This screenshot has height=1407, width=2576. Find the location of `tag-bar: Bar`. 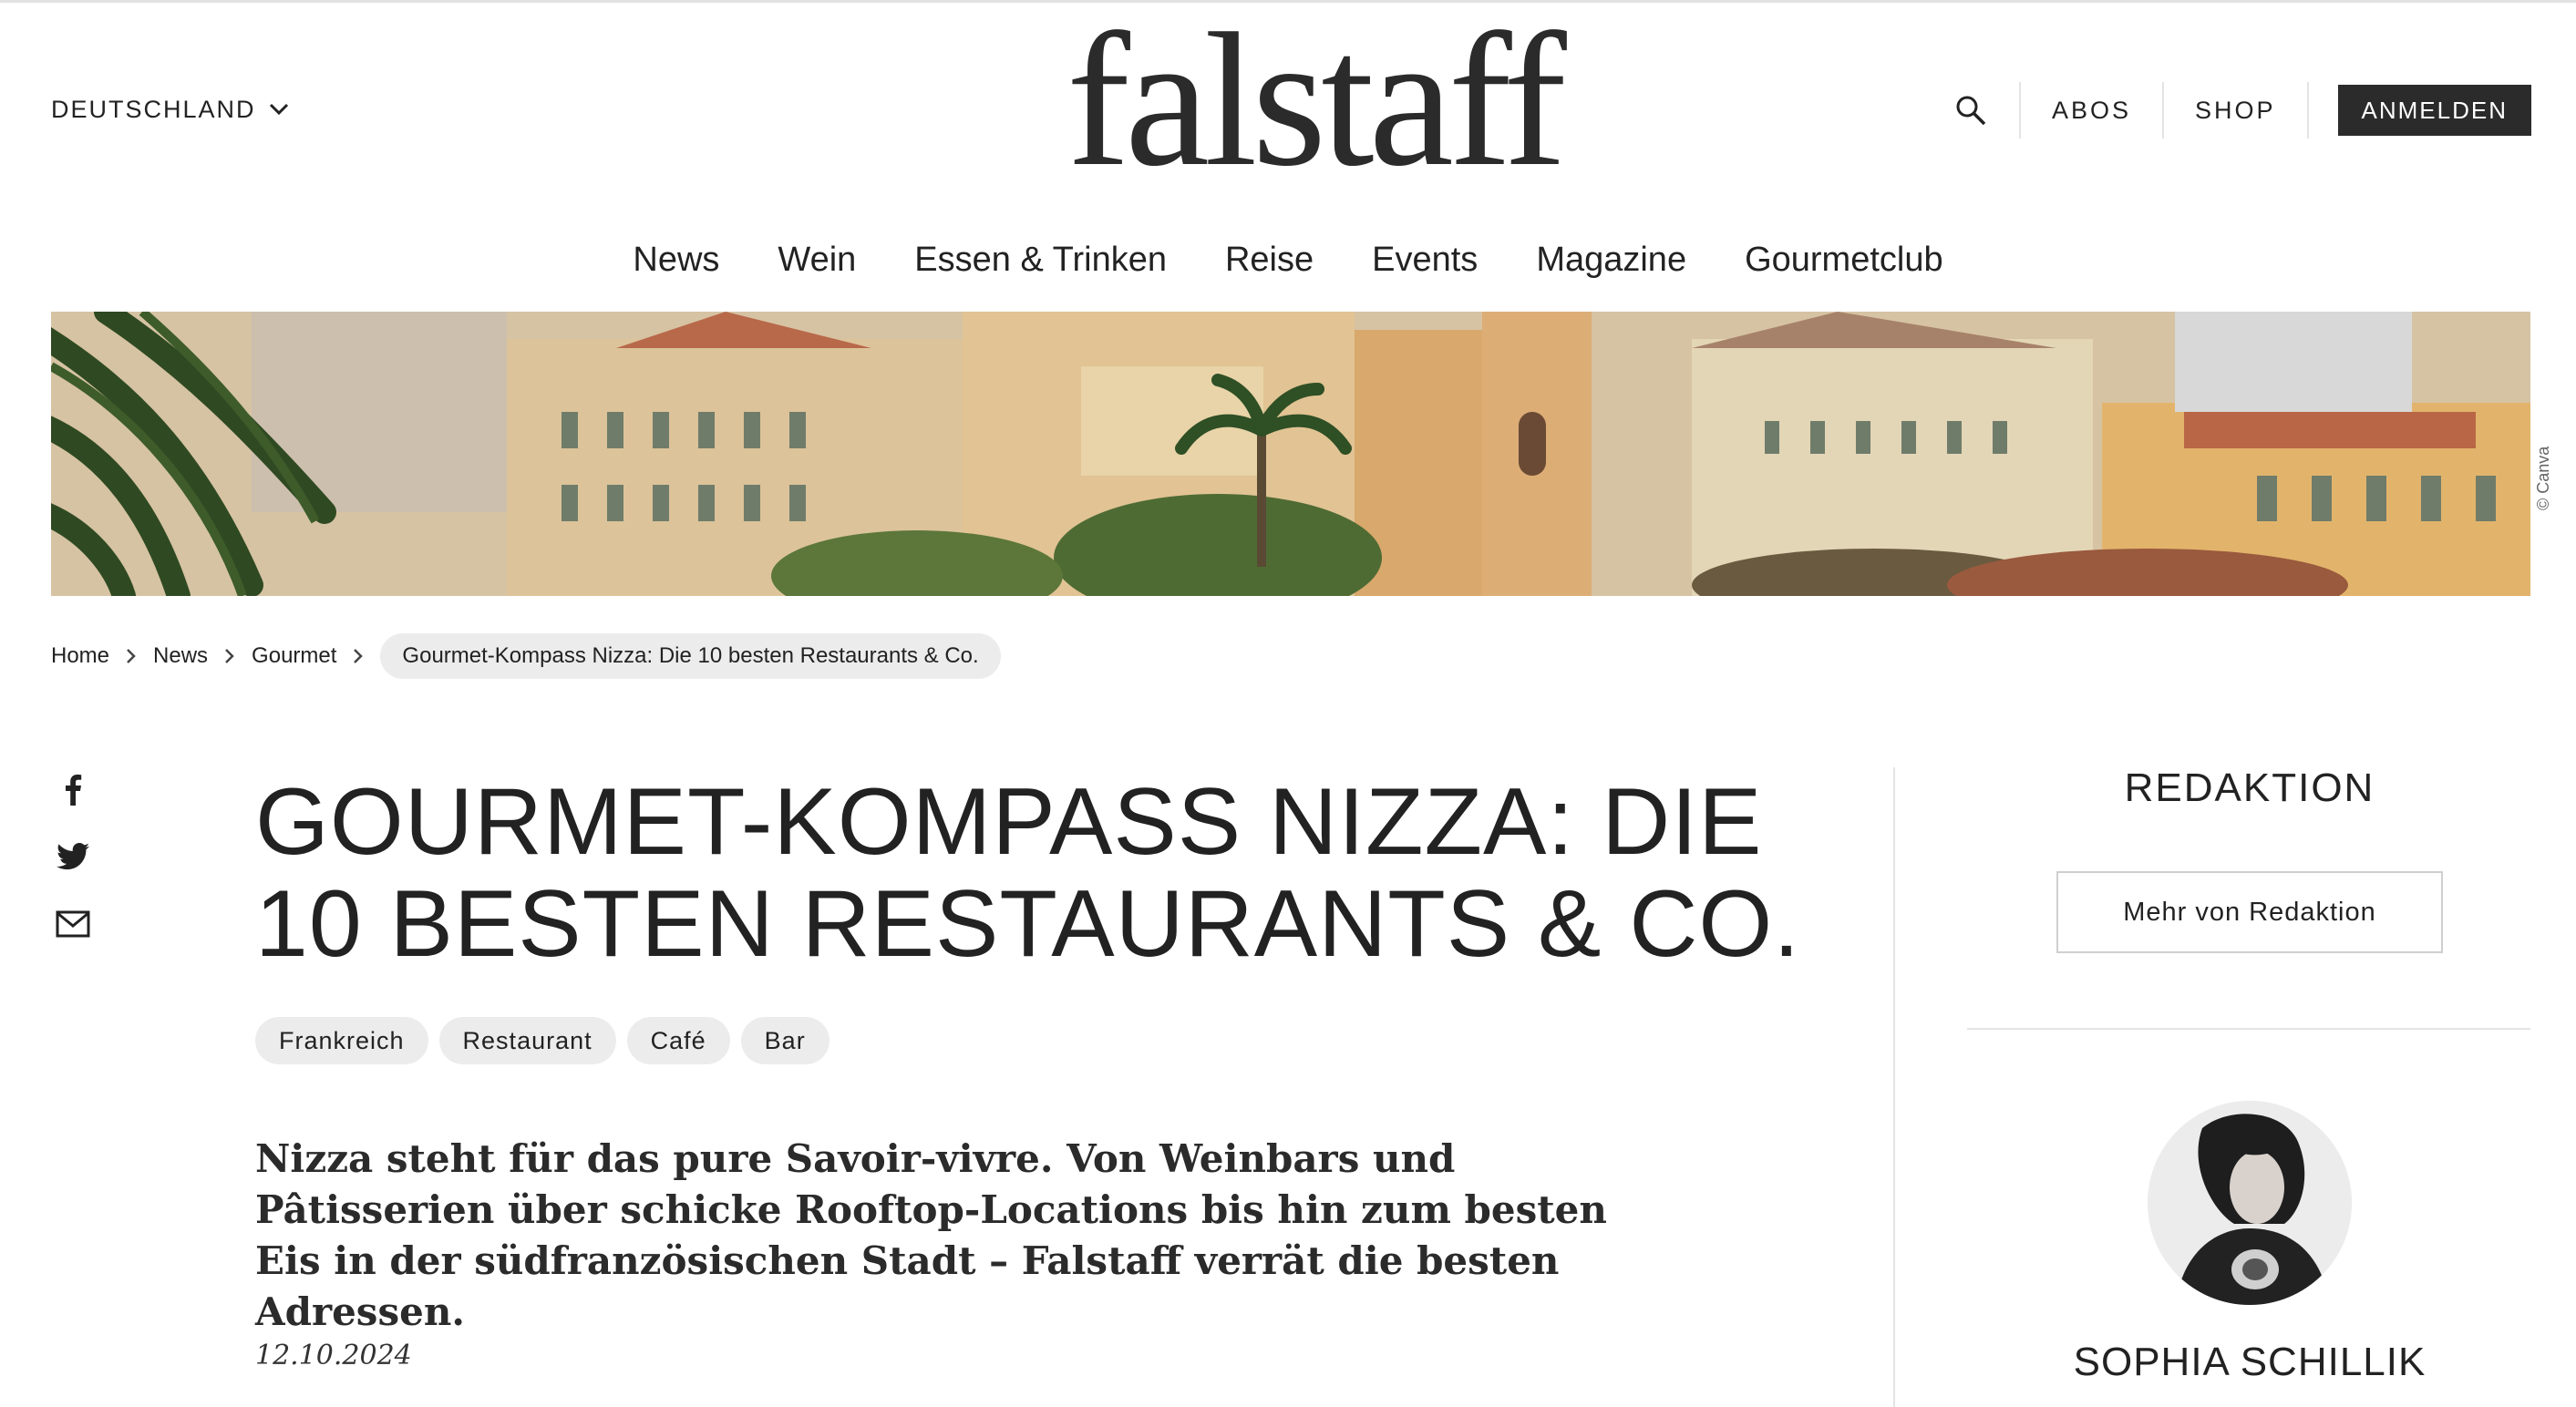

tag-bar: Bar is located at coordinates (784, 1040).